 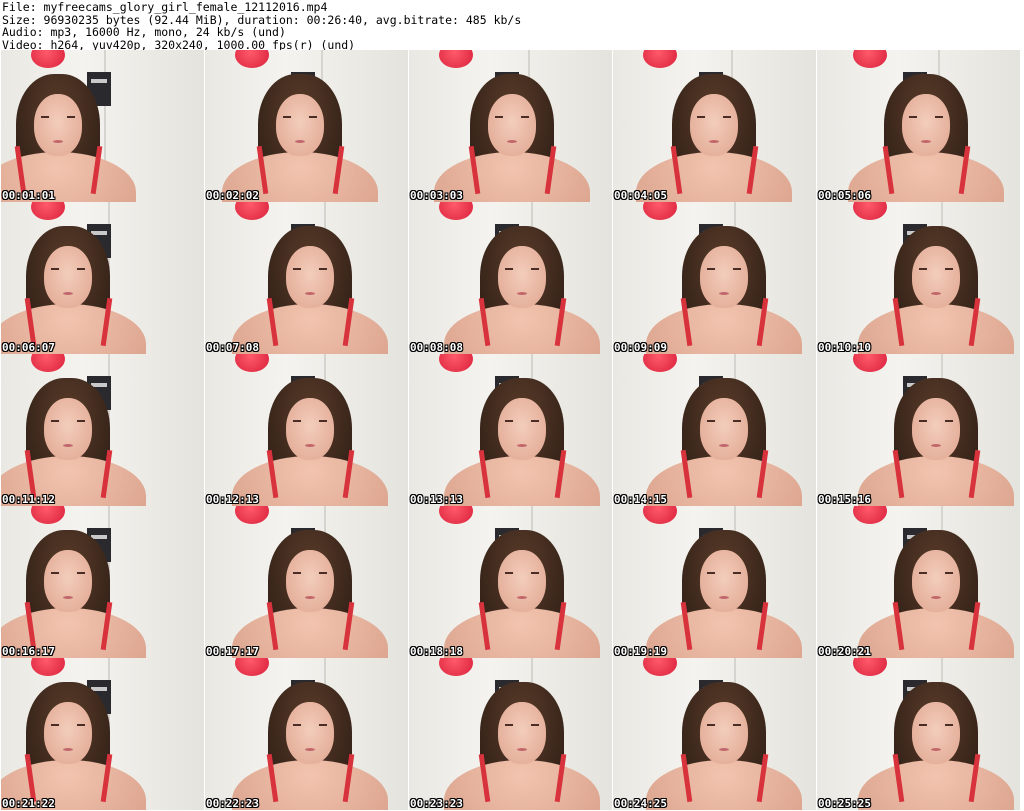 I want to click on video-thumbnail: 00:04:05, so click(x=714, y=126).